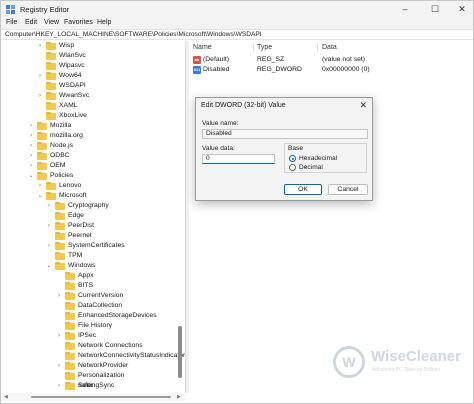 This screenshot has width=474, height=404. What do you see at coordinates (348, 189) in the screenshot?
I see `cancel-button: Cancel` at bounding box center [348, 189].